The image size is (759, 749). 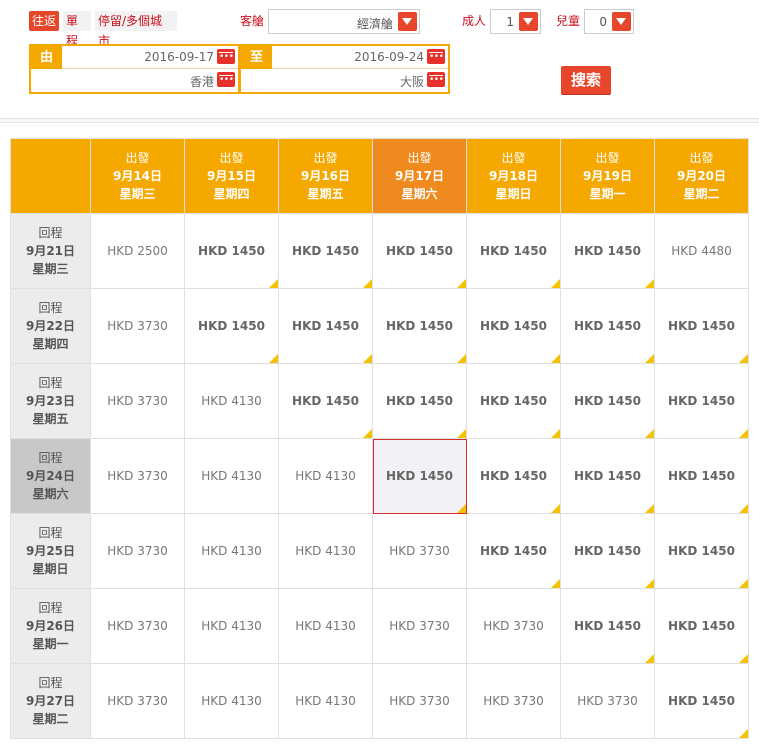 I want to click on depart-date-header: 出發 9月20日 星期二, so click(x=702, y=176).